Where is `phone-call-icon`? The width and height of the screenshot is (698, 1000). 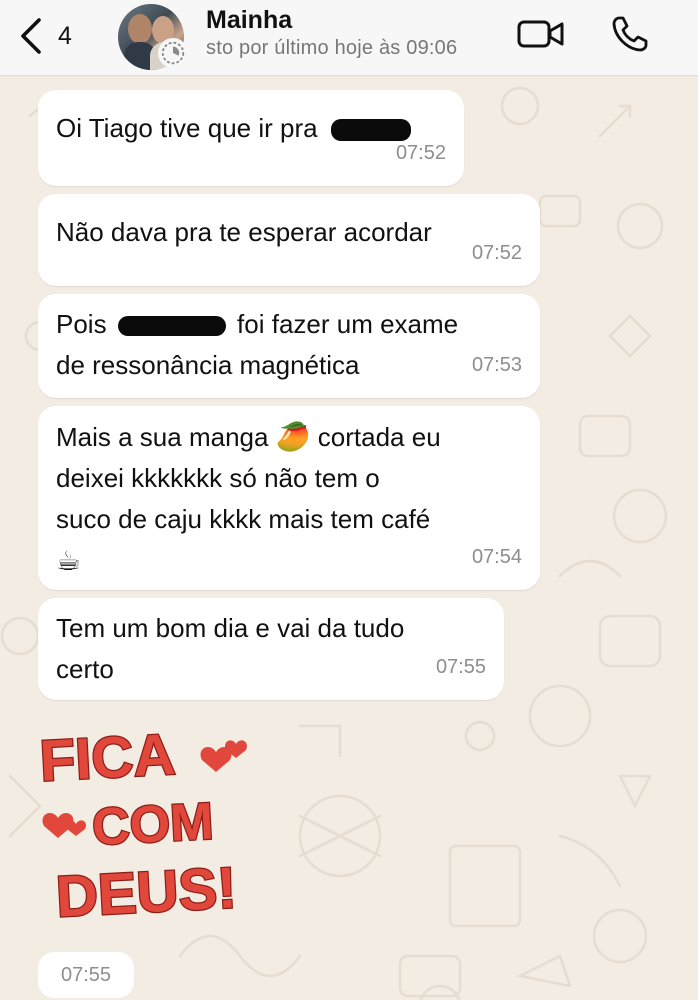
phone-call-icon is located at coordinates (630, 34).